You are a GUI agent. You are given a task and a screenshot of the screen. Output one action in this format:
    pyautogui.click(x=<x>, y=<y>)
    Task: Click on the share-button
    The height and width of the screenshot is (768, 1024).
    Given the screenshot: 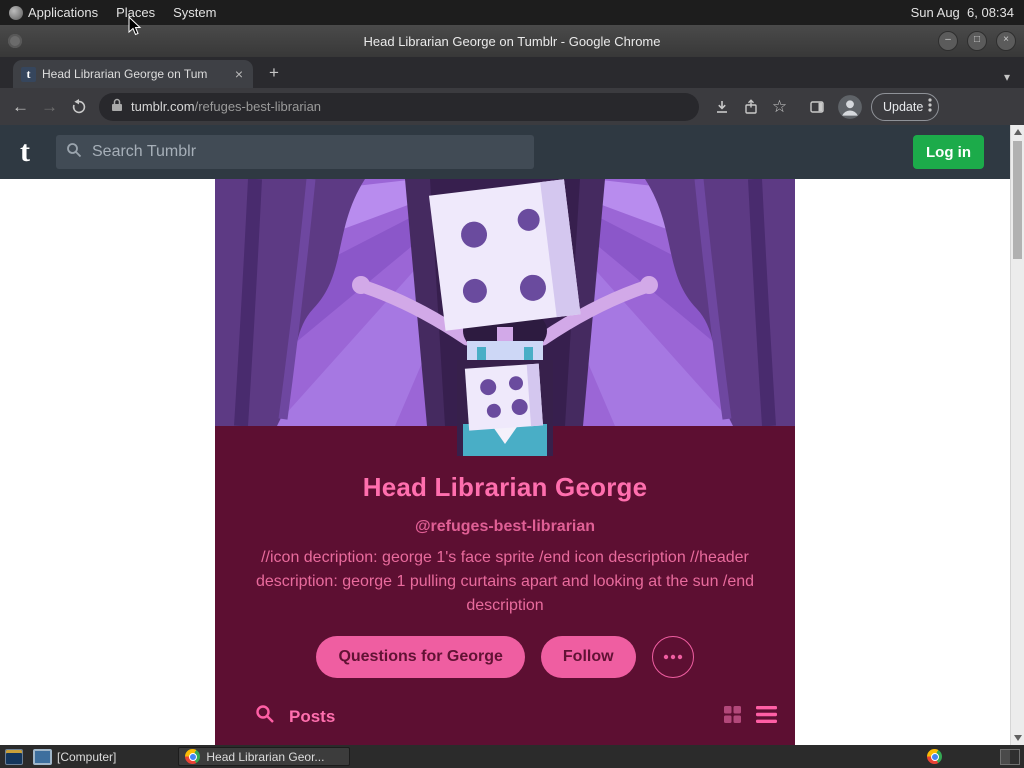 What is the action you would take?
    pyautogui.click(x=750, y=106)
    